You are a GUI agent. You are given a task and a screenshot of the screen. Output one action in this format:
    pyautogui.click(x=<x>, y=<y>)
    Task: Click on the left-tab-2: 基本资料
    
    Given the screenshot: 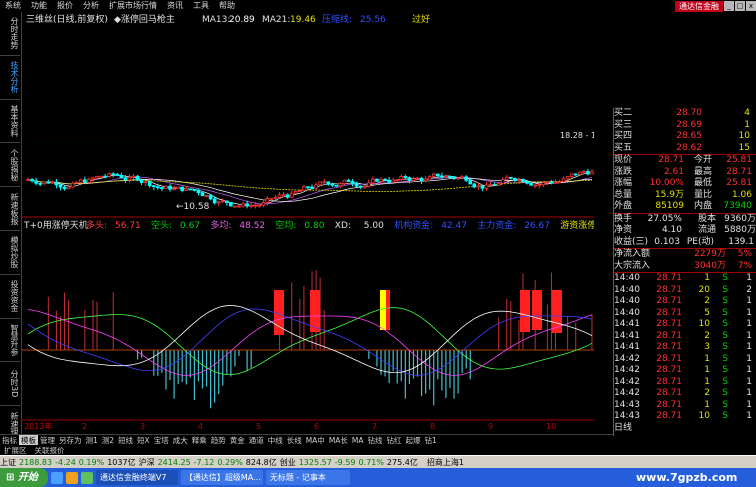 What is the action you would take?
    pyautogui.click(x=10, y=122)
    